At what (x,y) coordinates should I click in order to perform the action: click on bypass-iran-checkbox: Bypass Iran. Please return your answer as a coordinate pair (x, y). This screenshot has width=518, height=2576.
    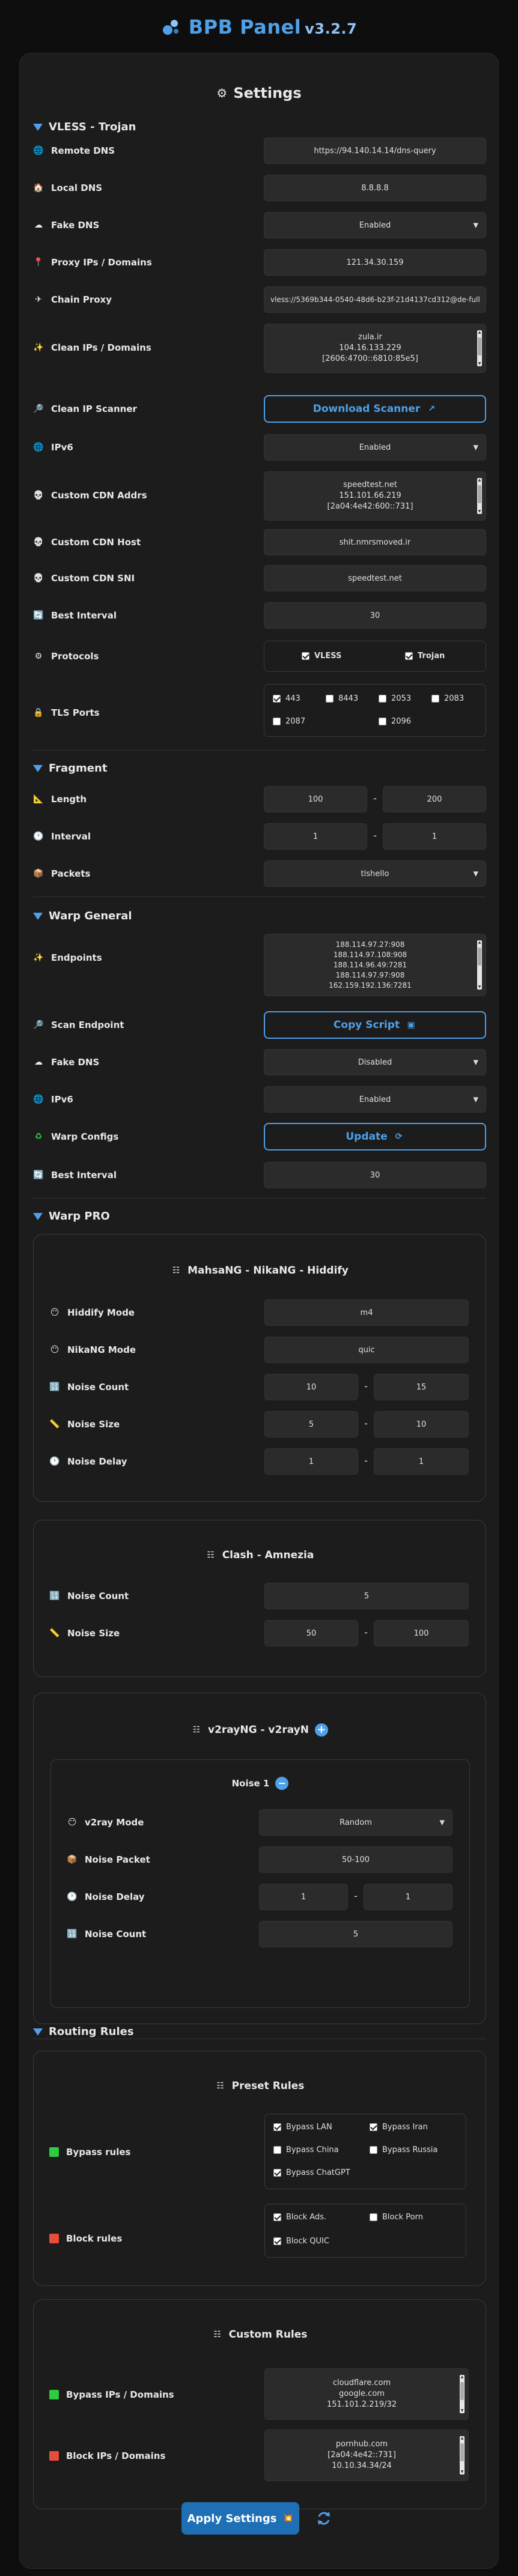
    Looking at the image, I should click on (399, 2127).